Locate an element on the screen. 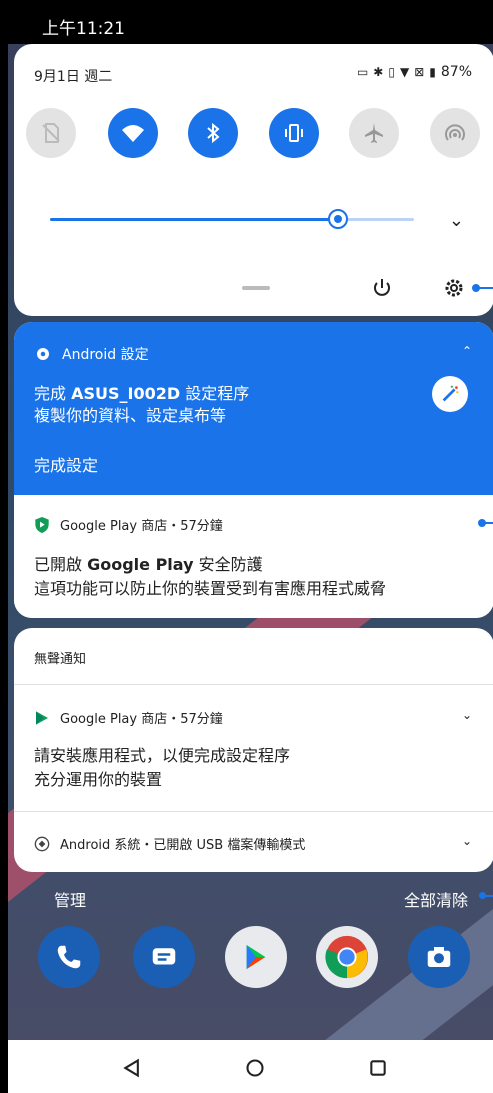  airplane-tile is located at coordinates (374, 133).